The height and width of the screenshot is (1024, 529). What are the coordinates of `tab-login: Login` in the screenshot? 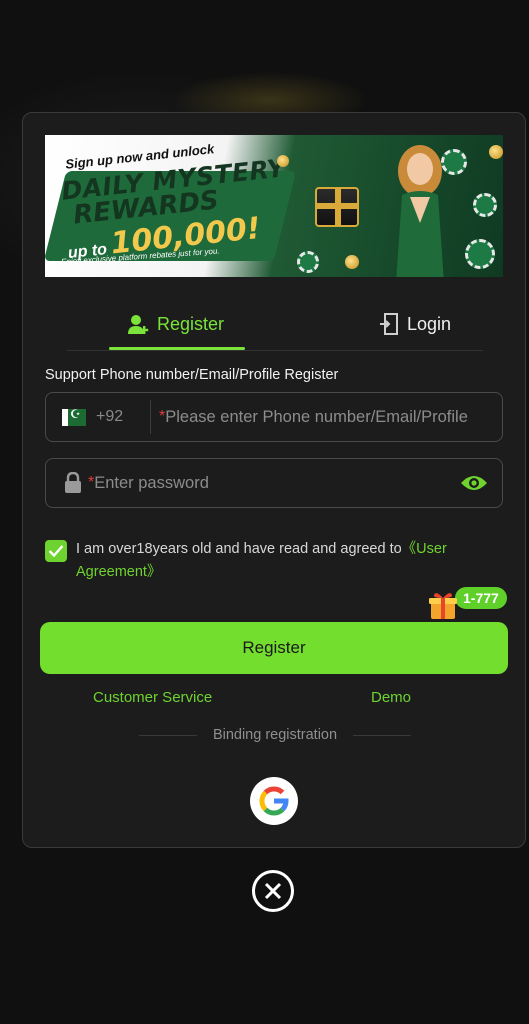 It's located at (415, 324).